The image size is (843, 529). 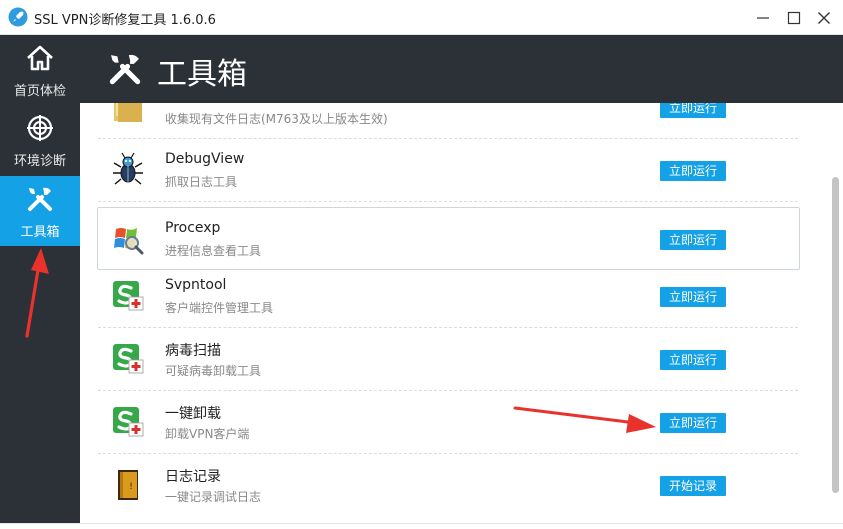 What do you see at coordinates (40, 282) in the screenshot?
I see `sidebar: 首页体检 环境诊断 工具箱` at bounding box center [40, 282].